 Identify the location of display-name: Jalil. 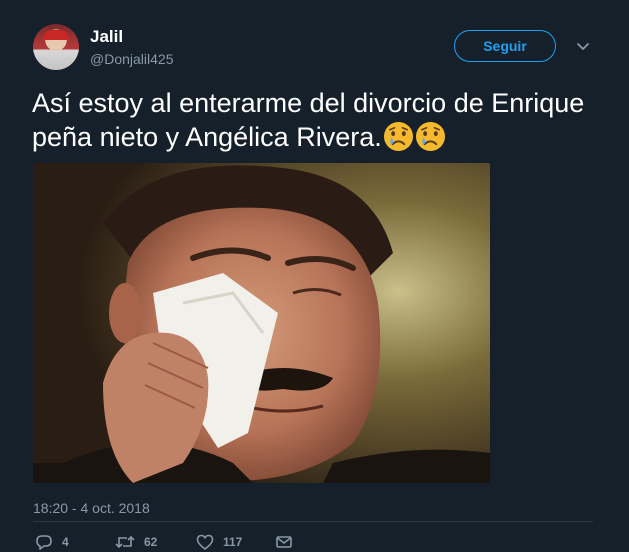
(106, 37).